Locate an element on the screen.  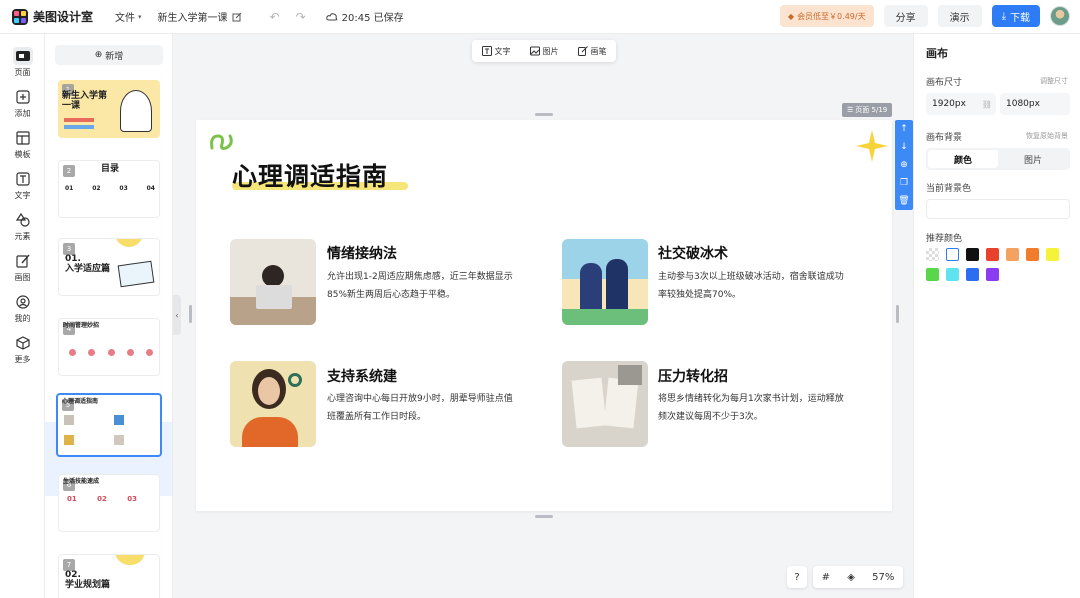
rail-item-text: 文字 is located at coordinates (22, 185).